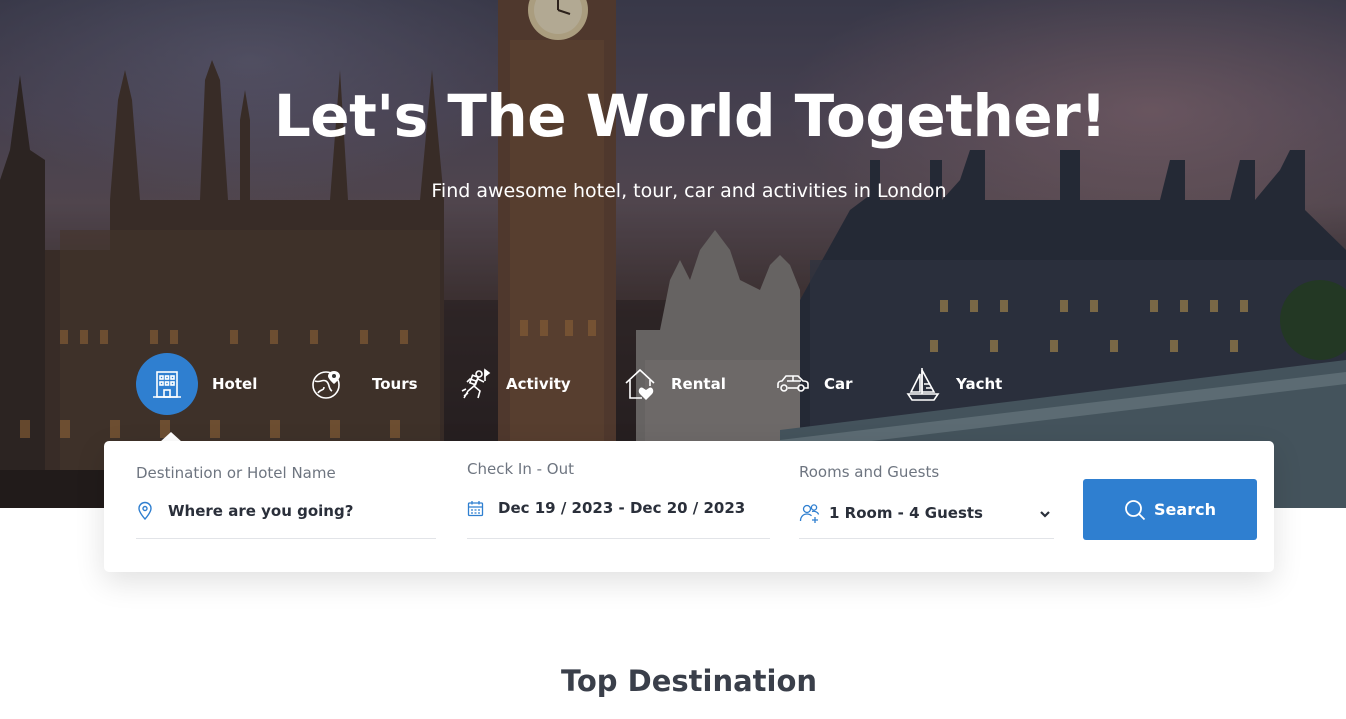 This screenshot has width=1346, height=719. What do you see at coordinates (698, 384) in the screenshot?
I see `tab-rental-label: Rental` at bounding box center [698, 384].